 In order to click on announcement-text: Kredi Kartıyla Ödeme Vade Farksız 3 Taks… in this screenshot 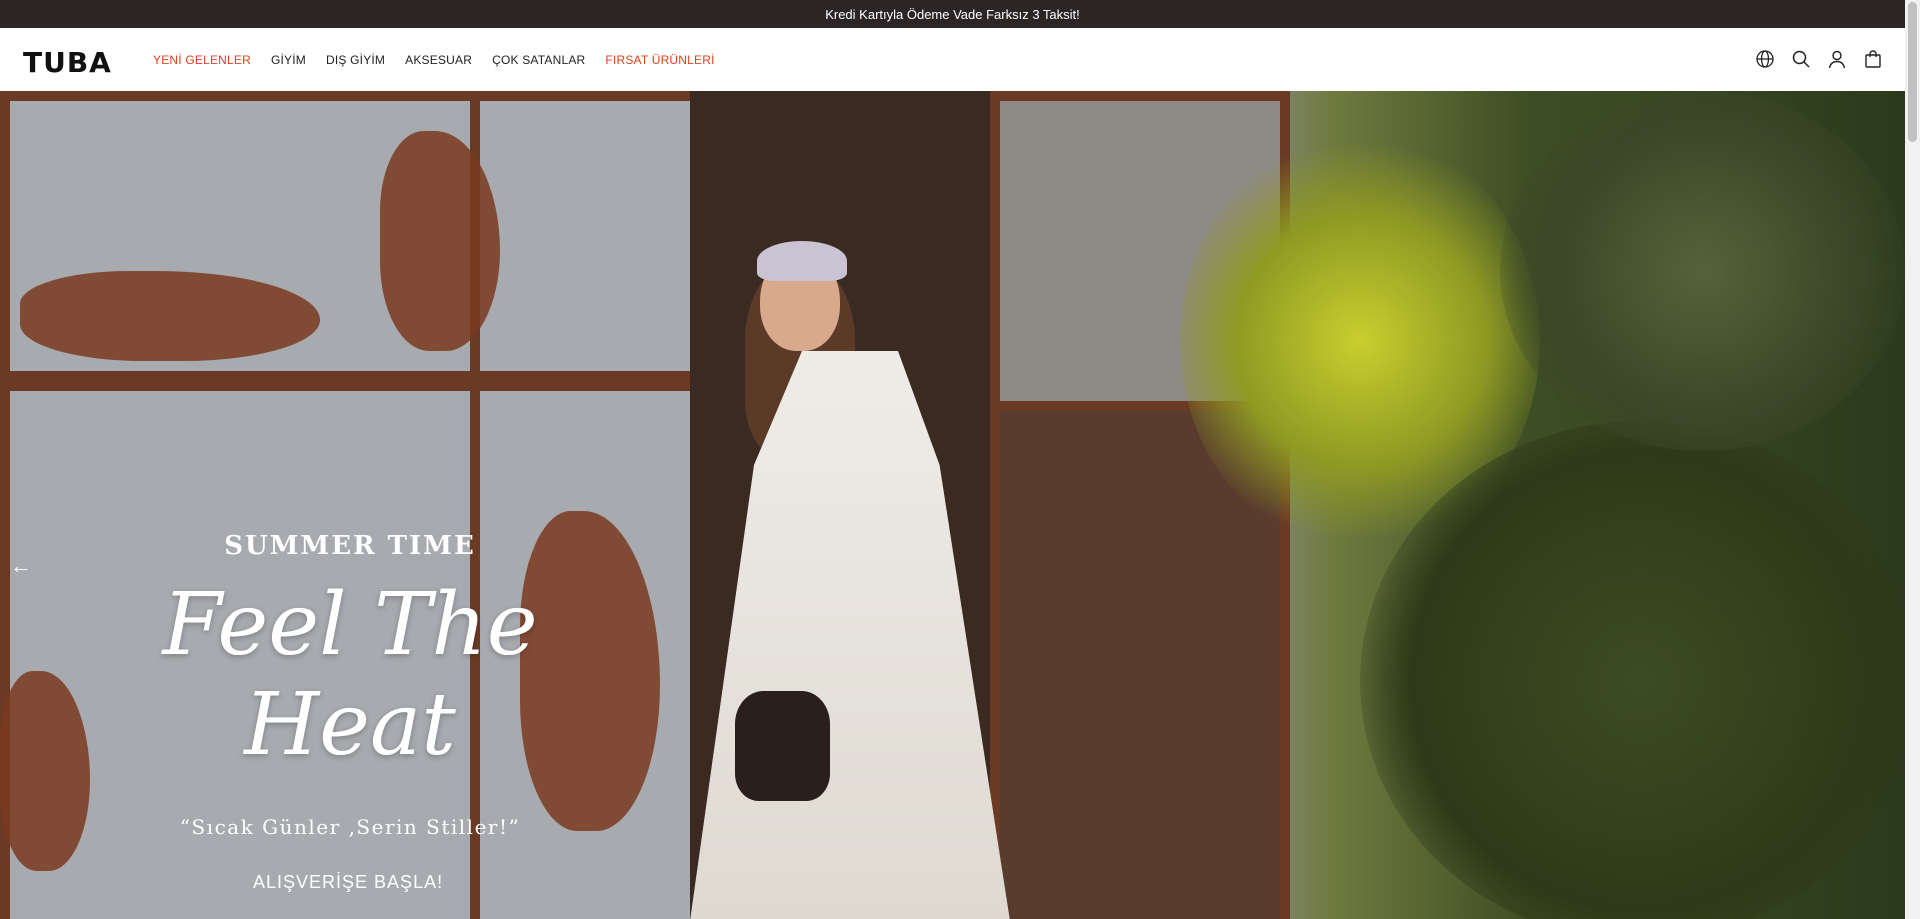, I will do `click(952, 14)`.